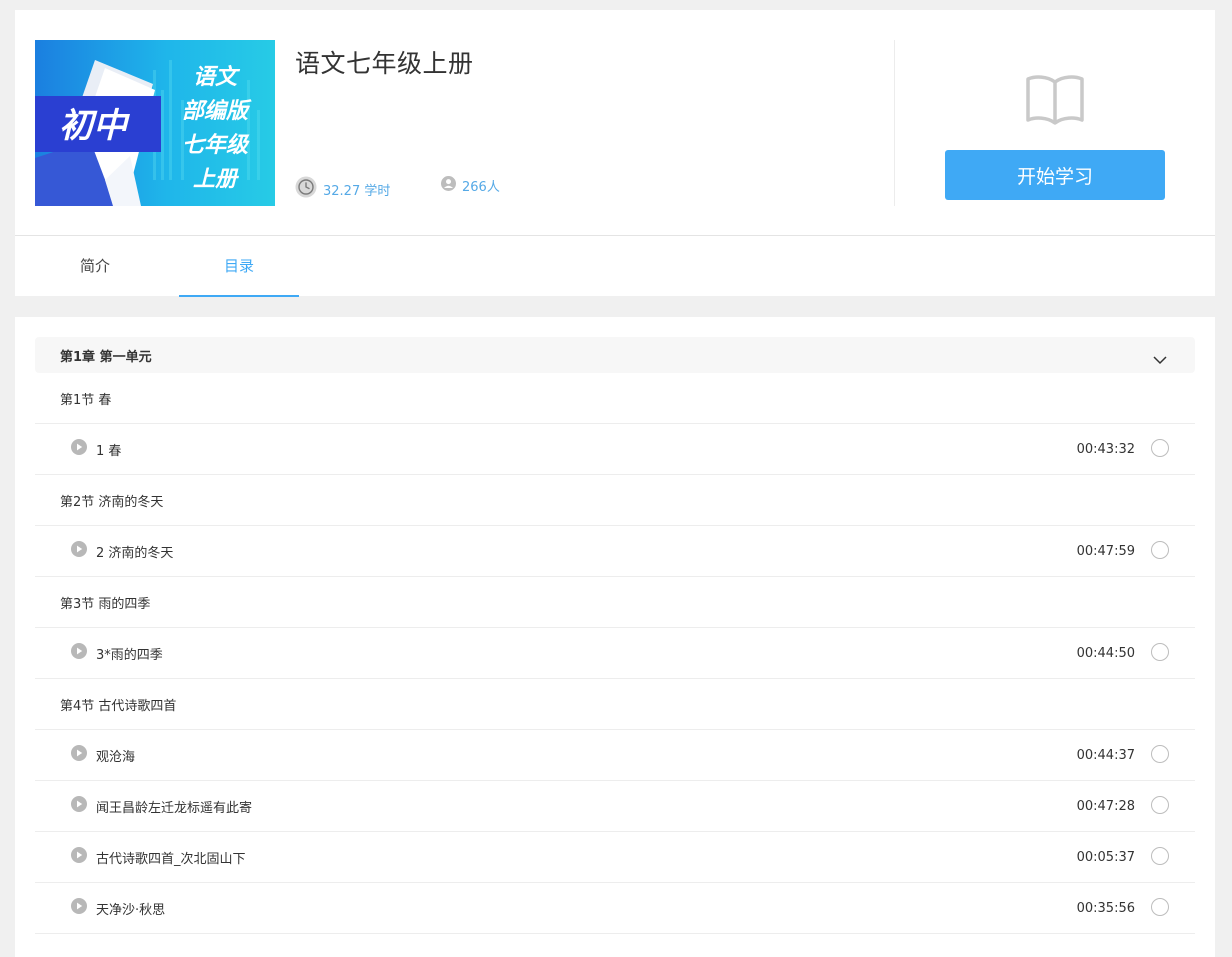  I want to click on lesson-row: 观沧海 00:44:37, so click(615, 755).